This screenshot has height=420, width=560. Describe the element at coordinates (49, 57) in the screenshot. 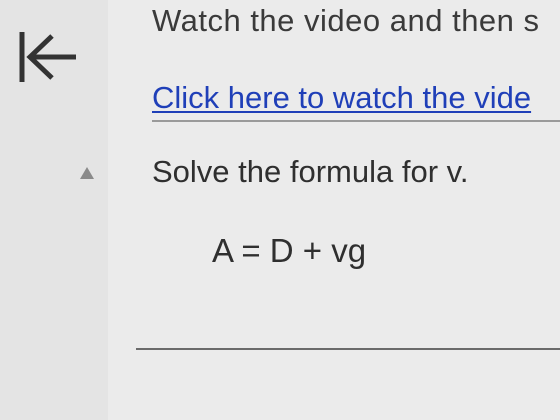

I see `back-to-start-icon` at that location.